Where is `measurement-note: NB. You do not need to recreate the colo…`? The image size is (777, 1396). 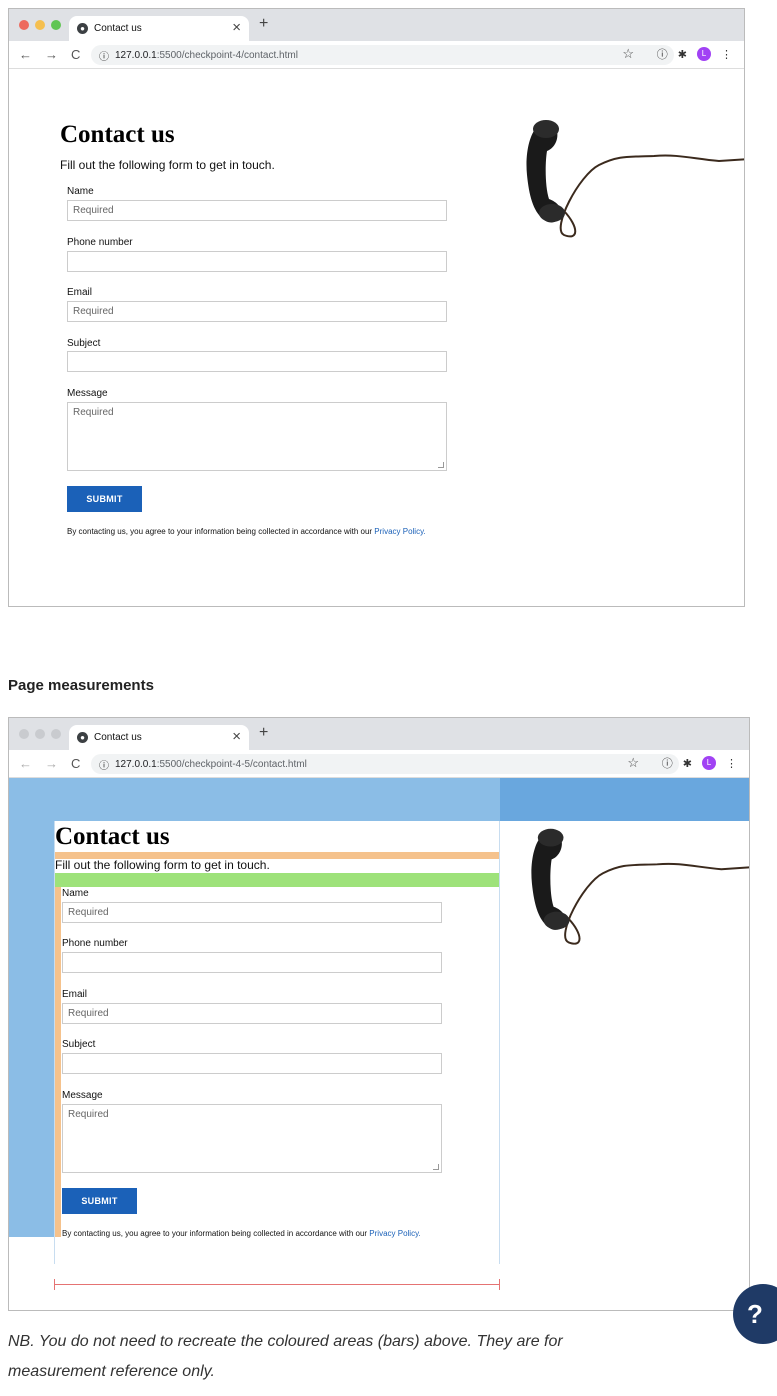
measurement-note: NB. You do not need to recreate the colo… is located at coordinates (358, 1357).